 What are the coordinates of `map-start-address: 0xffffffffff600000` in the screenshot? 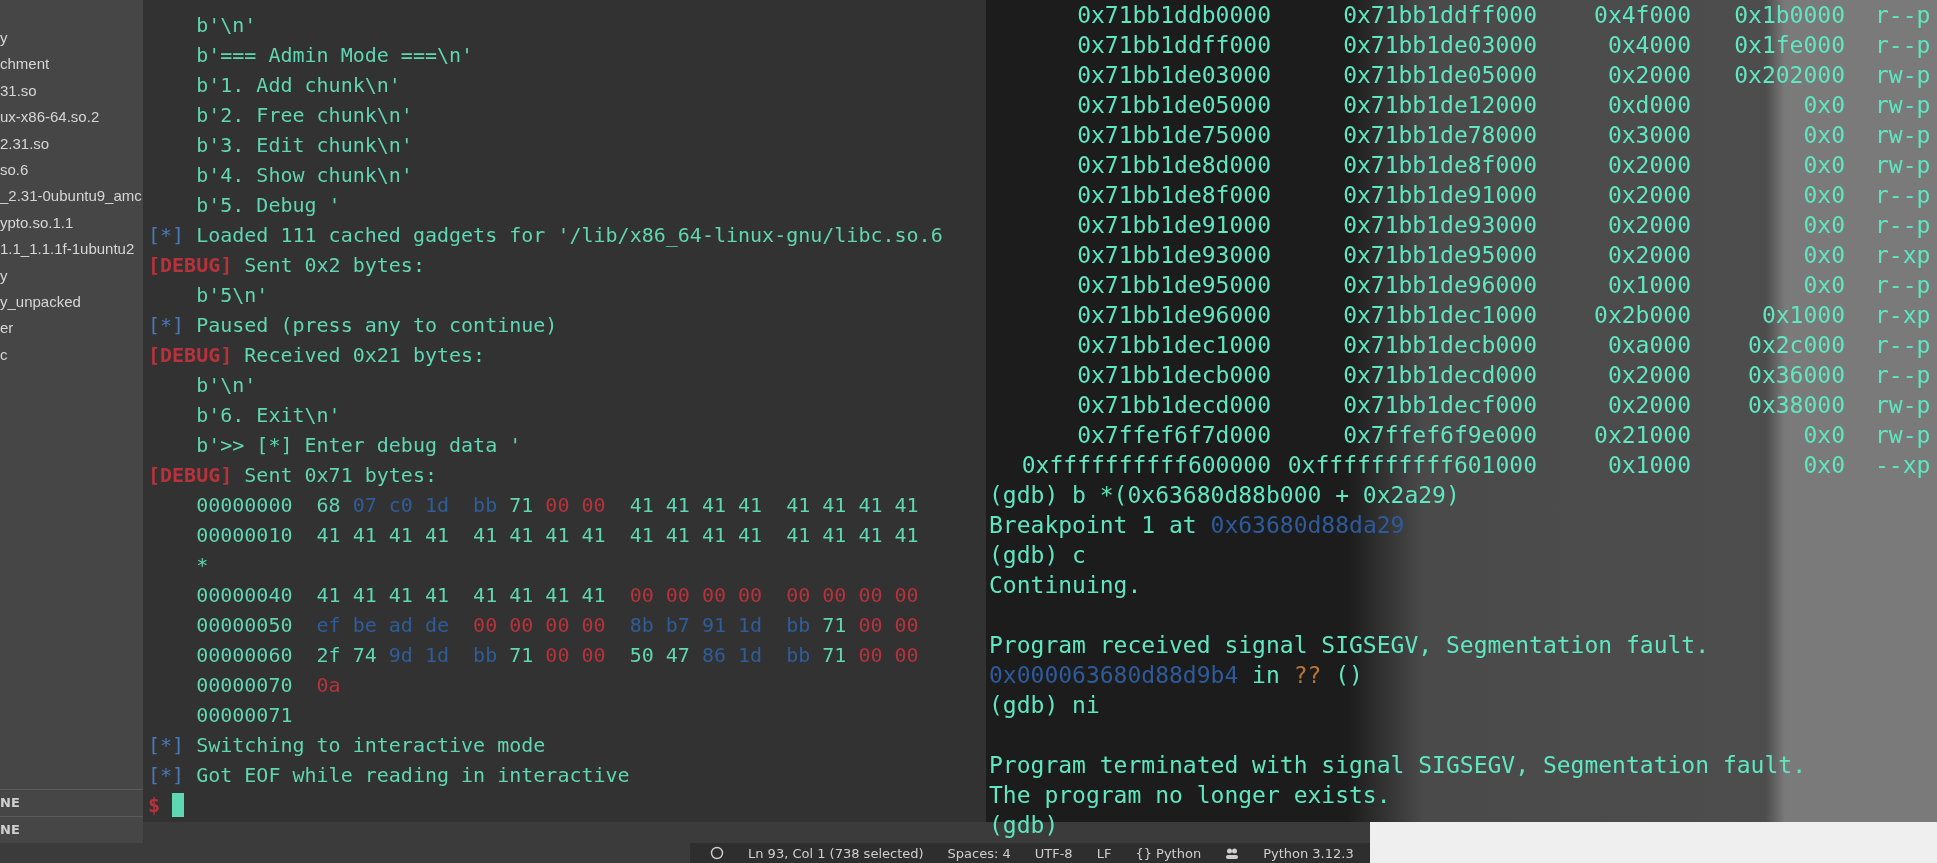 It's located at (1146, 465).